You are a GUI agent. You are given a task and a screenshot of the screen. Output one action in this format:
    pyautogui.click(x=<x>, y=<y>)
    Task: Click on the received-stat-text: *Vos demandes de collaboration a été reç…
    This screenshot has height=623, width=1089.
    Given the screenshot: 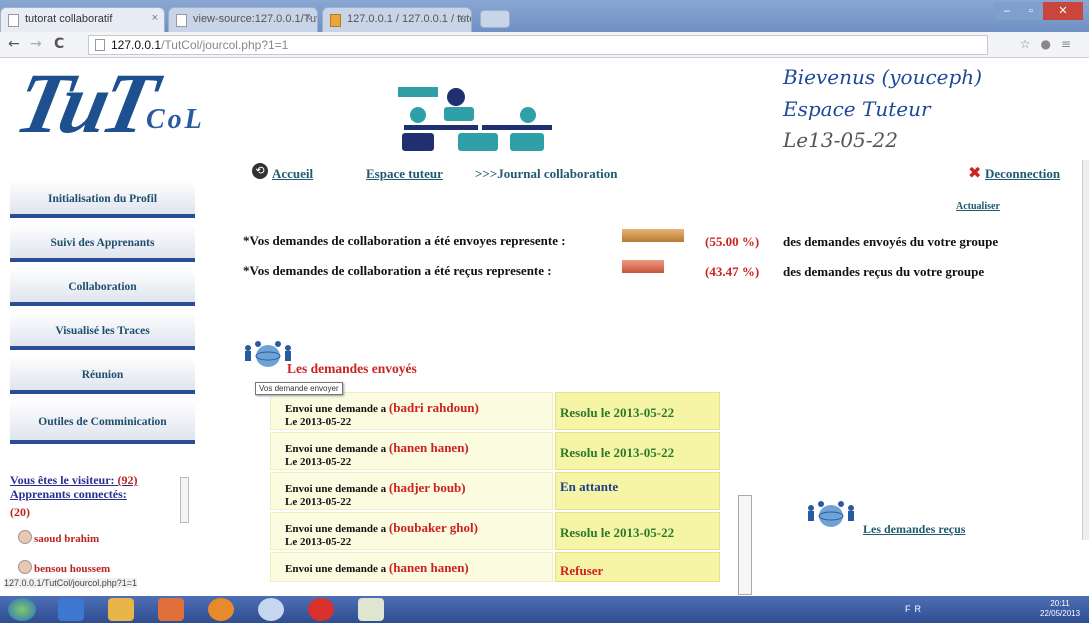 What is the action you would take?
    pyautogui.click(x=397, y=270)
    